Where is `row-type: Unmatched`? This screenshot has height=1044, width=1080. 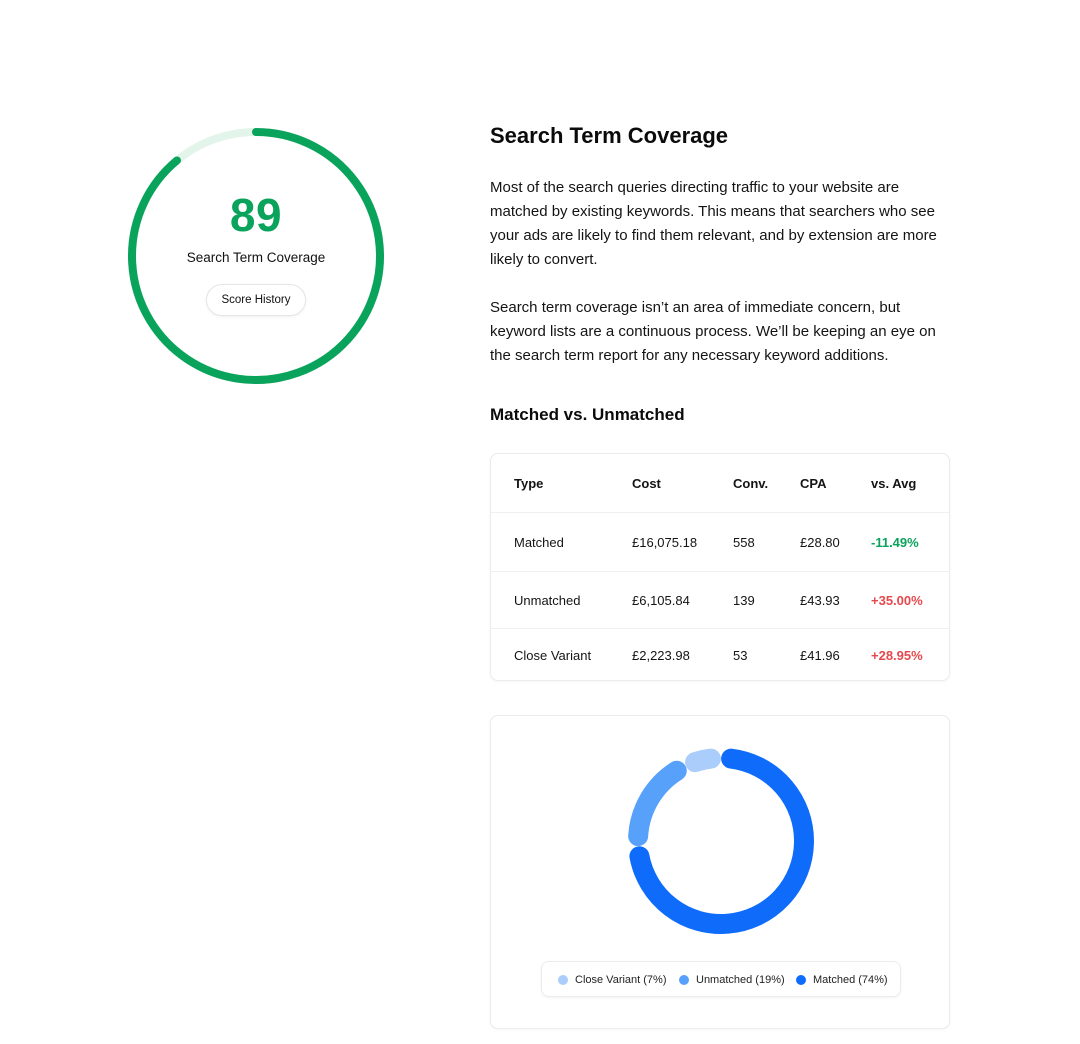
row-type: Unmatched is located at coordinates (547, 600).